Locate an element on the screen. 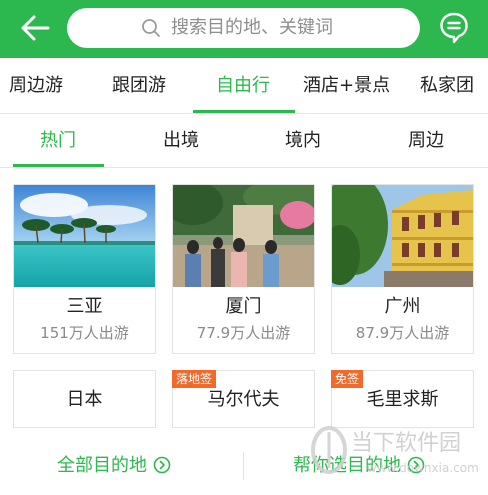 The height and width of the screenshot is (495, 488). destination-name: 马尔代夫 is located at coordinates (243, 399).